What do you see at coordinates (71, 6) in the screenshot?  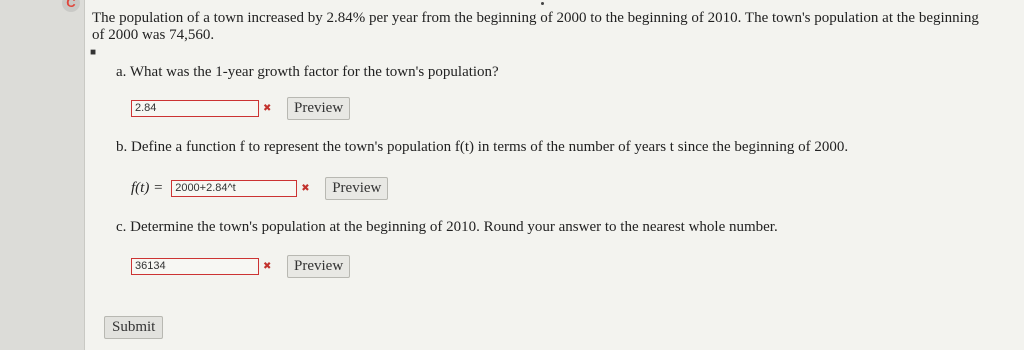 I see `app-logo-icon: C` at bounding box center [71, 6].